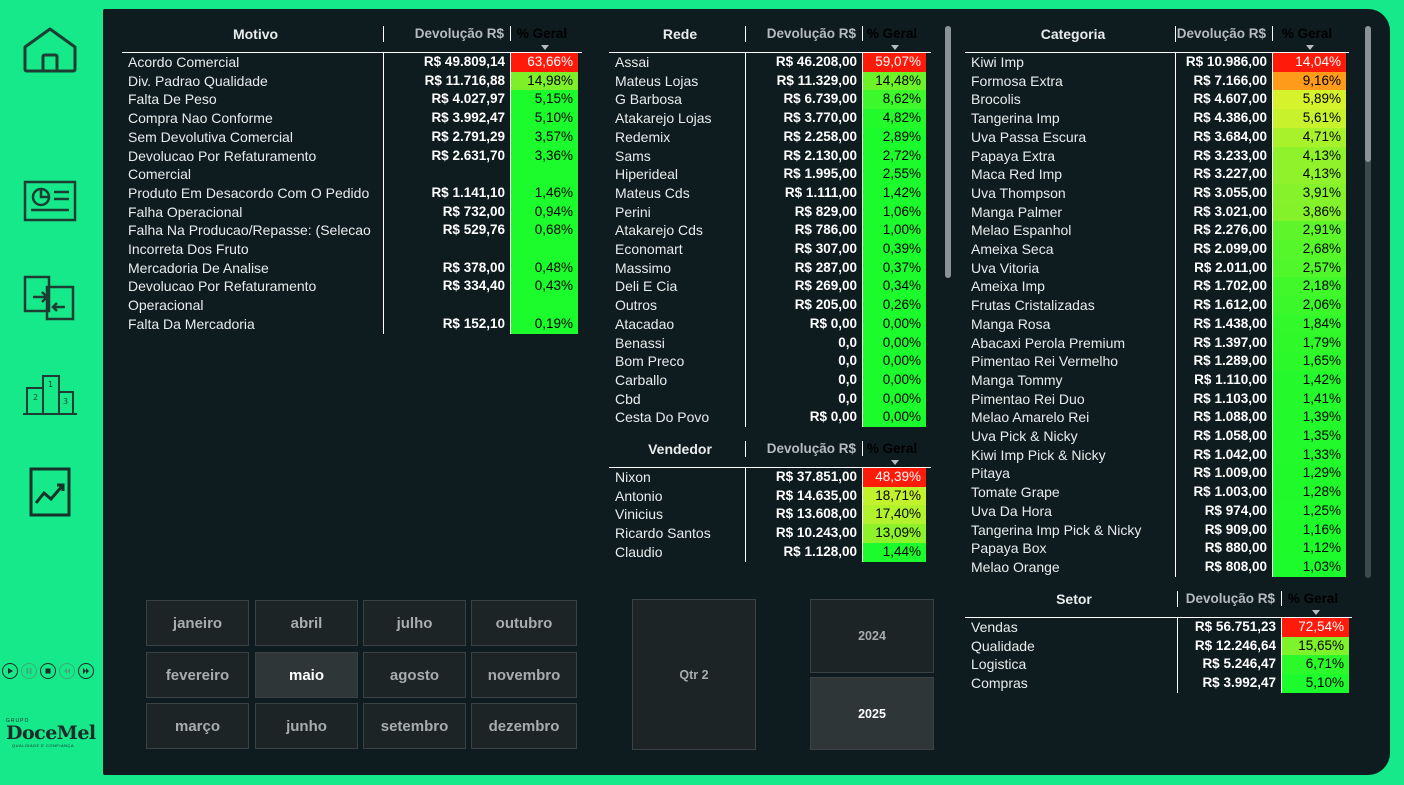 This screenshot has height=785, width=1404. What do you see at coordinates (694, 674) in the screenshot?
I see `quarter-button: Qtr 2` at bounding box center [694, 674].